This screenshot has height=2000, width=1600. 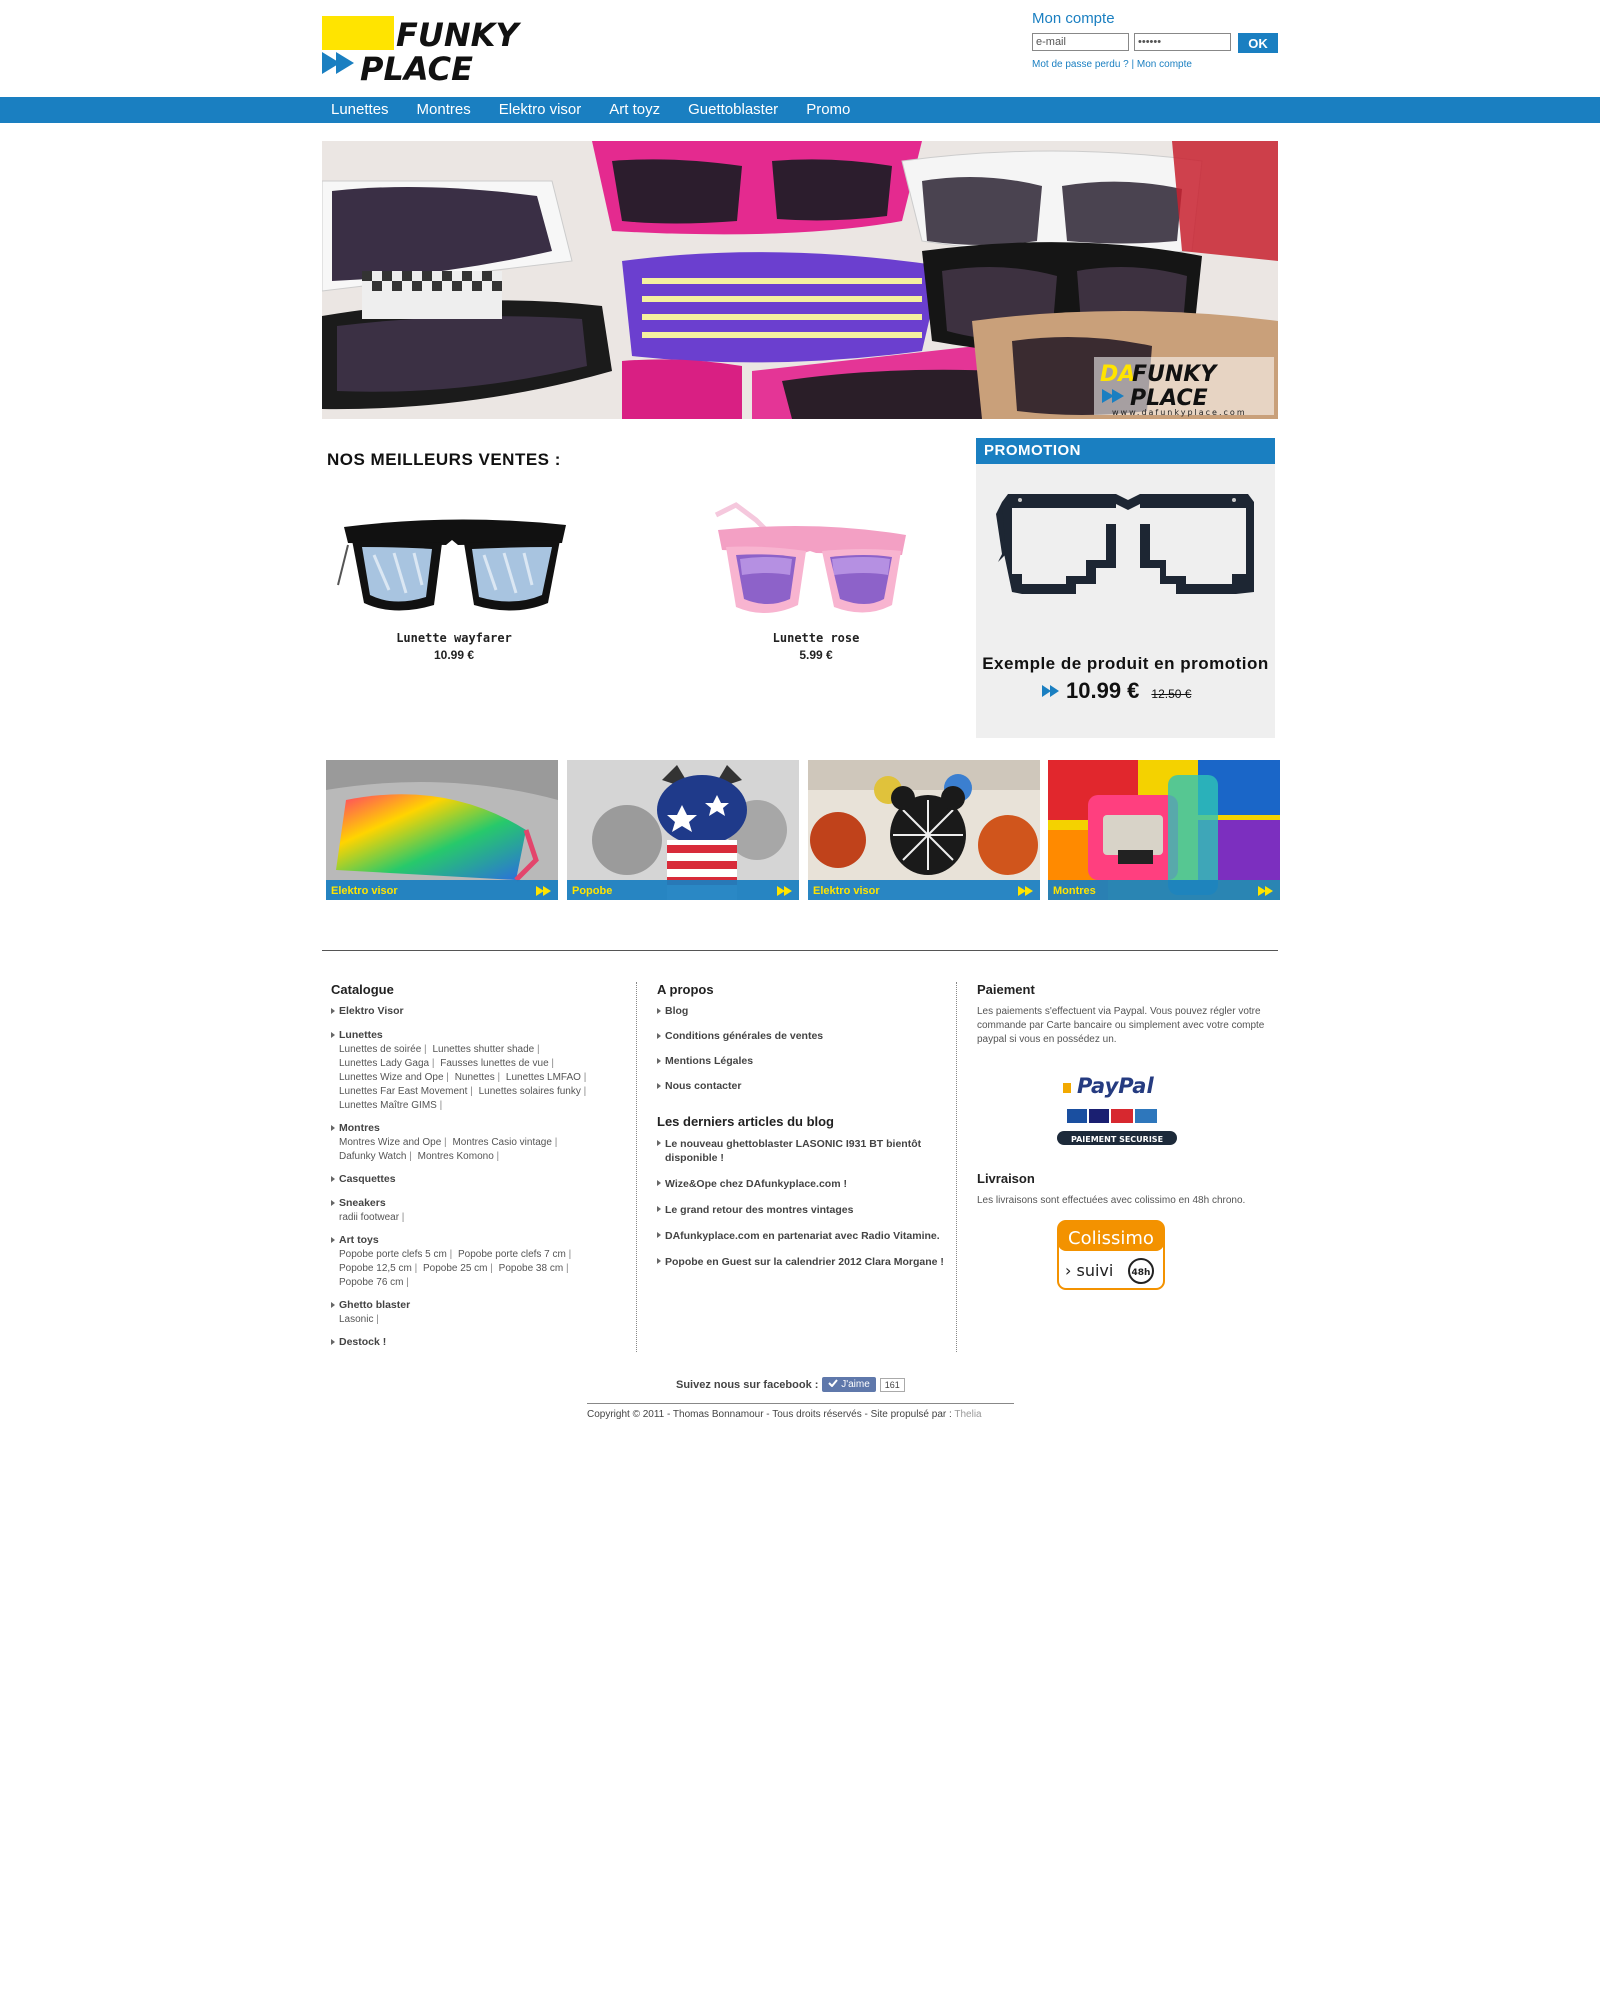 What do you see at coordinates (802, 1210) in the screenshot?
I see `blog-article-link: Le grand retour des montres vintages` at bounding box center [802, 1210].